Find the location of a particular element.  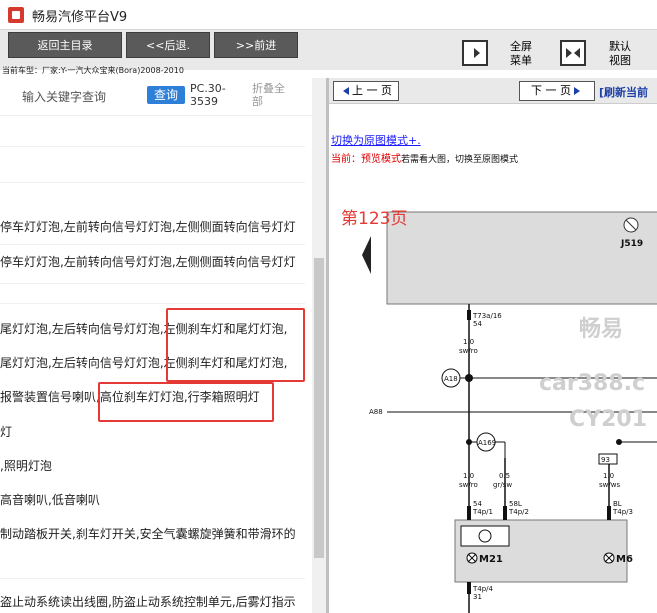

page-code: PC.30-3539 is located at coordinates (208, 95).